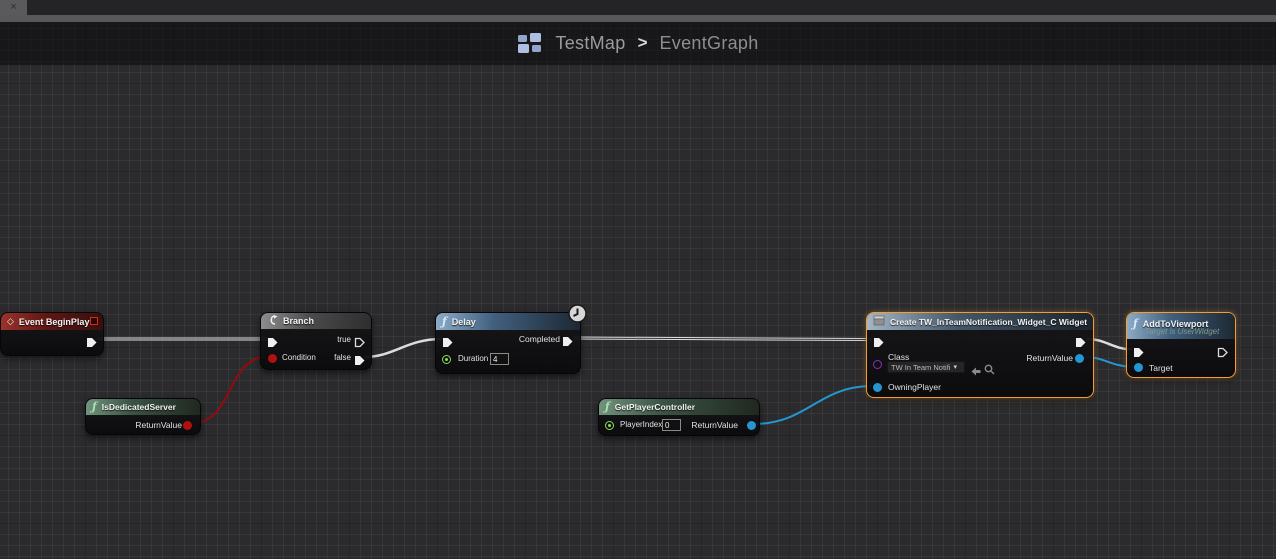  Describe the element at coordinates (1161, 367) in the screenshot. I see `target-pin-label: Target` at that location.